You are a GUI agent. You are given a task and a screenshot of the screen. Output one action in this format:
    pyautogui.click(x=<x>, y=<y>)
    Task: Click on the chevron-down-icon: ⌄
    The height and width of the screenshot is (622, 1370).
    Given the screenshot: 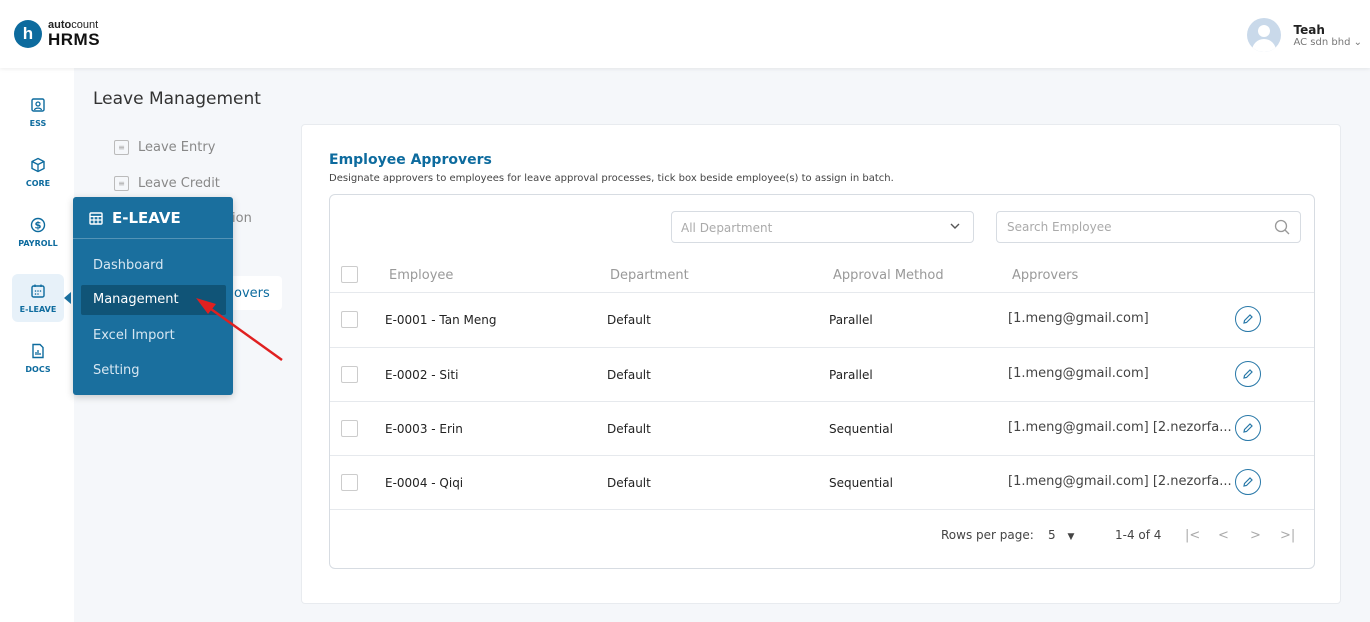 What is the action you would take?
    pyautogui.click(x=1357, y=42)
    